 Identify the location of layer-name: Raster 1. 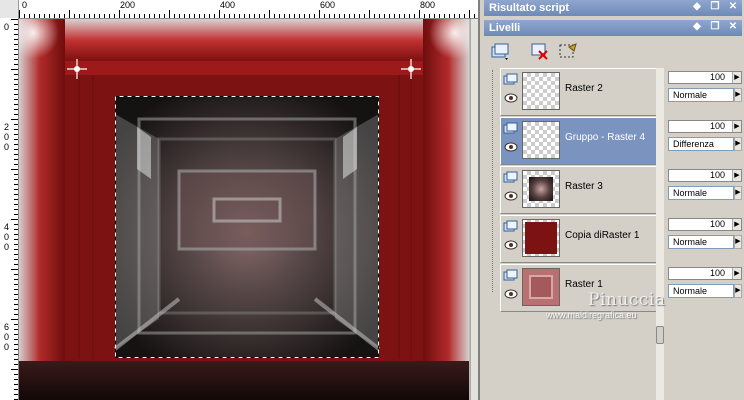
(584, 284).